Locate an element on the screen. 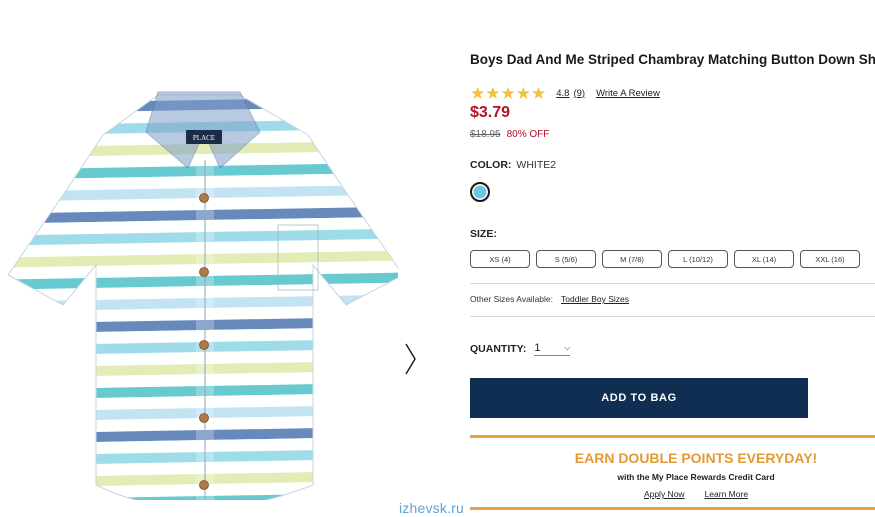 The height and width of the screenshot is (517, 875). rating-row: ★ ★ ★ ★ ★ 4.8 (9) Write A Review is located at coordinates (565, 93).